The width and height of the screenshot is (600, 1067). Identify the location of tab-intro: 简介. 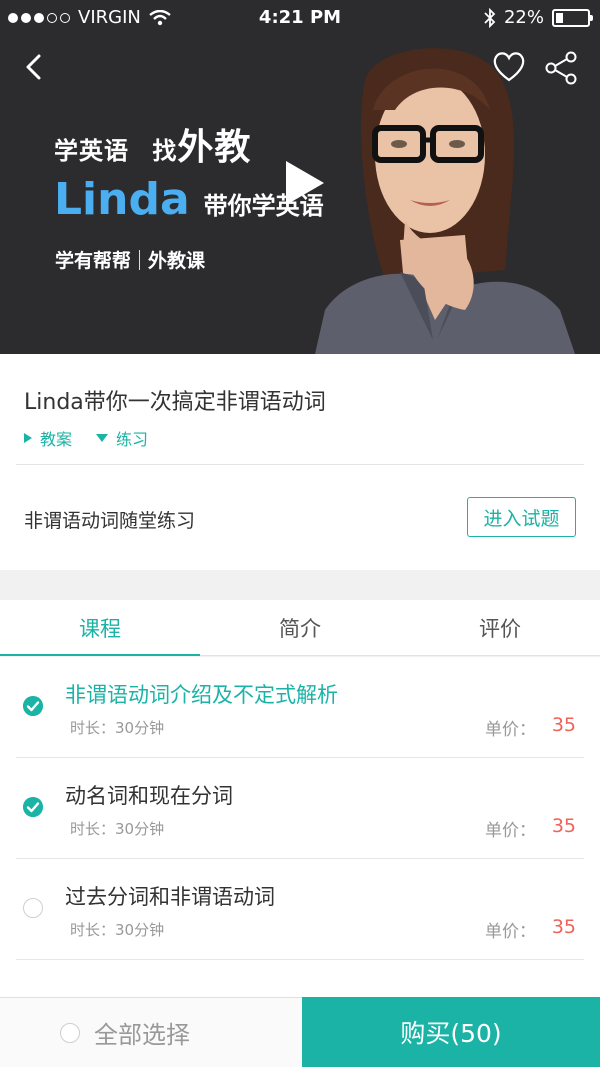
(300, 627).